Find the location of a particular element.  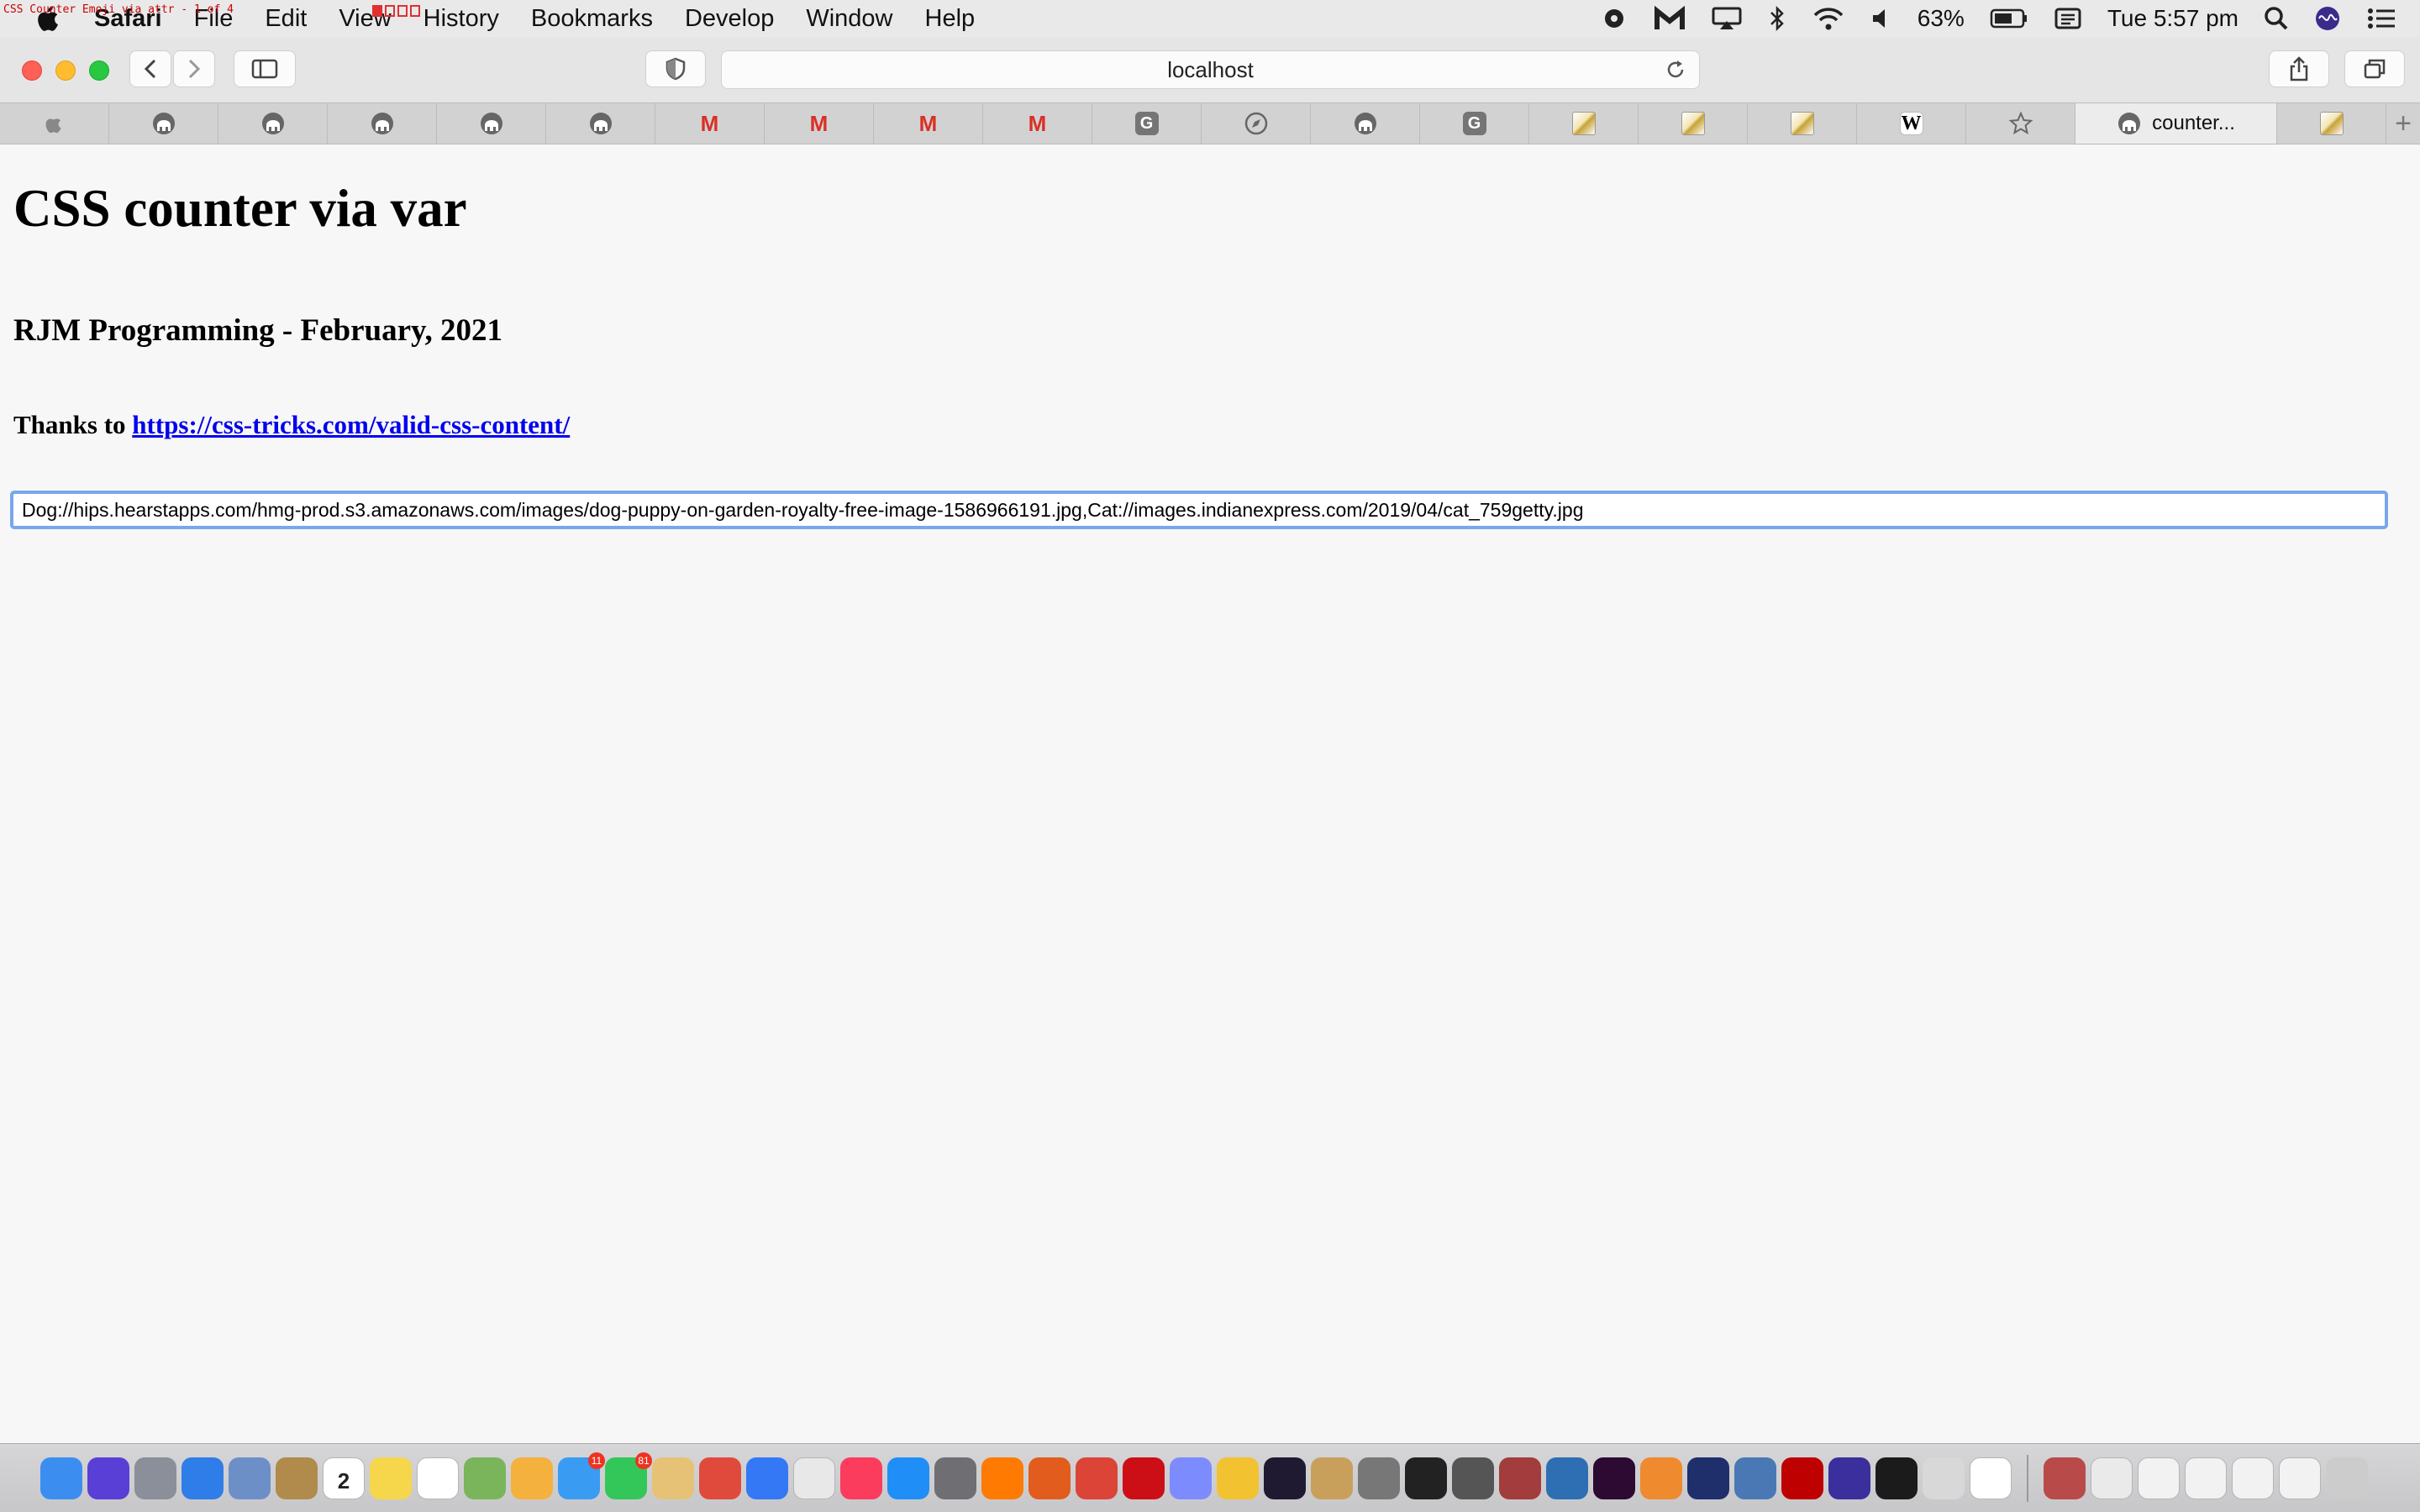

close-window-button is located at coordinates (32, 70).